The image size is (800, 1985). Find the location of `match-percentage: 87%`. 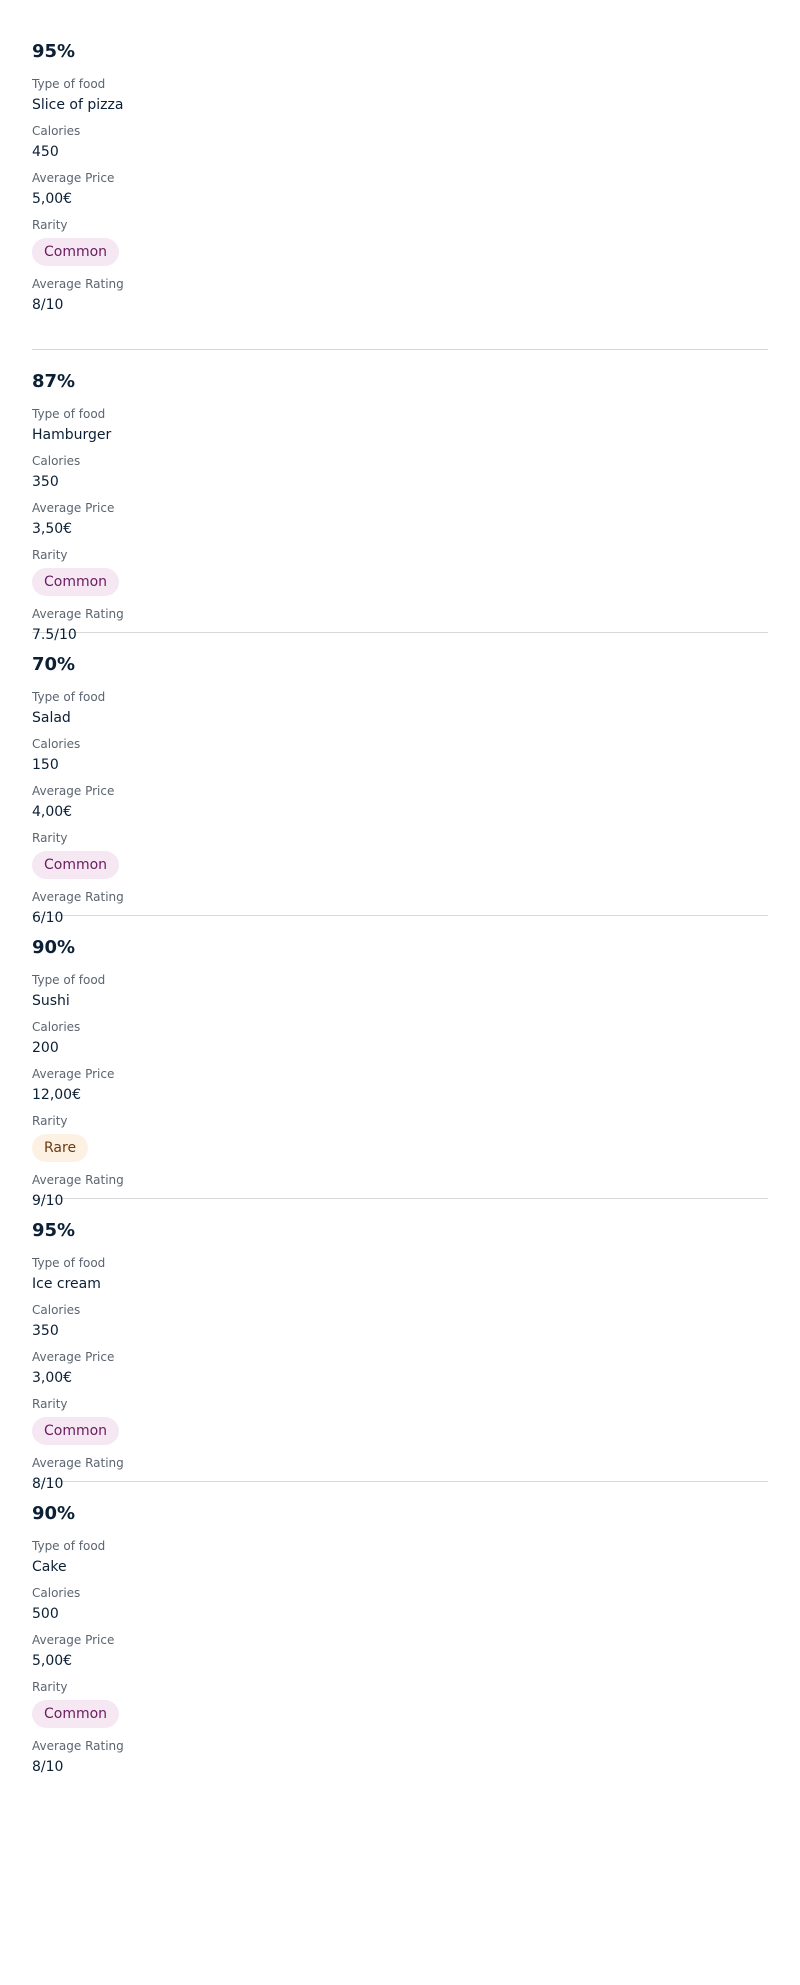

match-percentage: 87% is located at coordinates (54, 381).